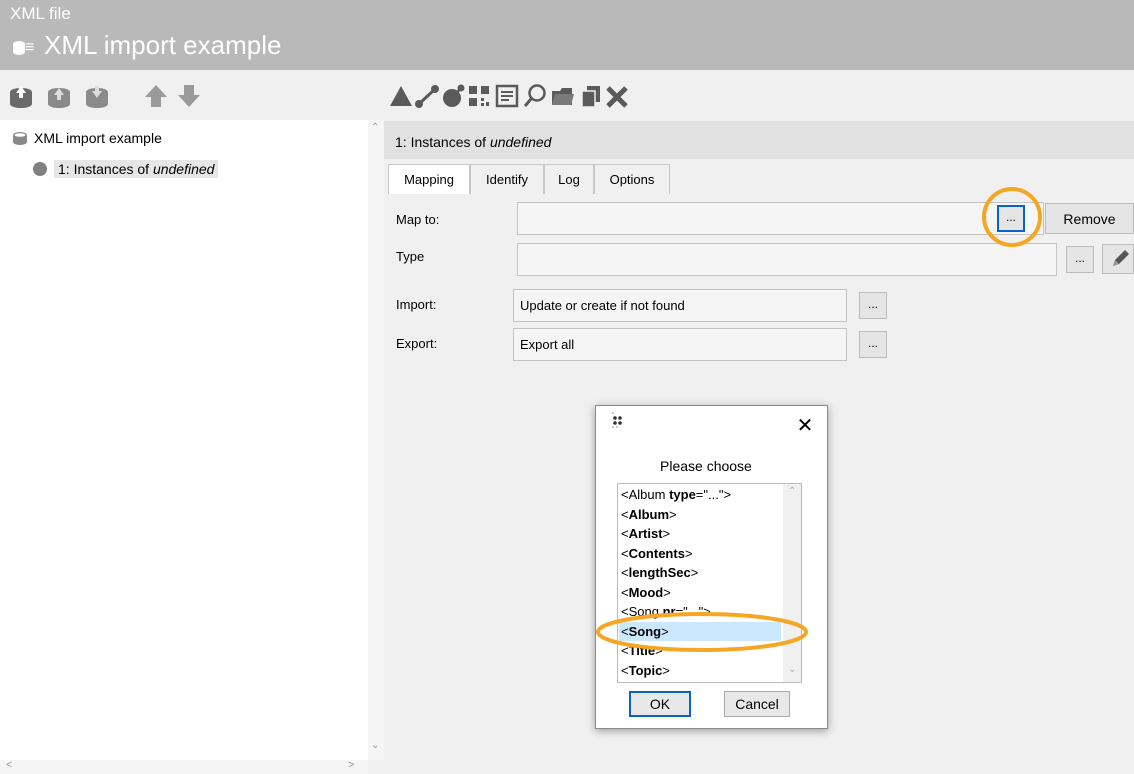 This screenshot has height=774, width=1134. I want to click on app-icon, so click(617, 420).